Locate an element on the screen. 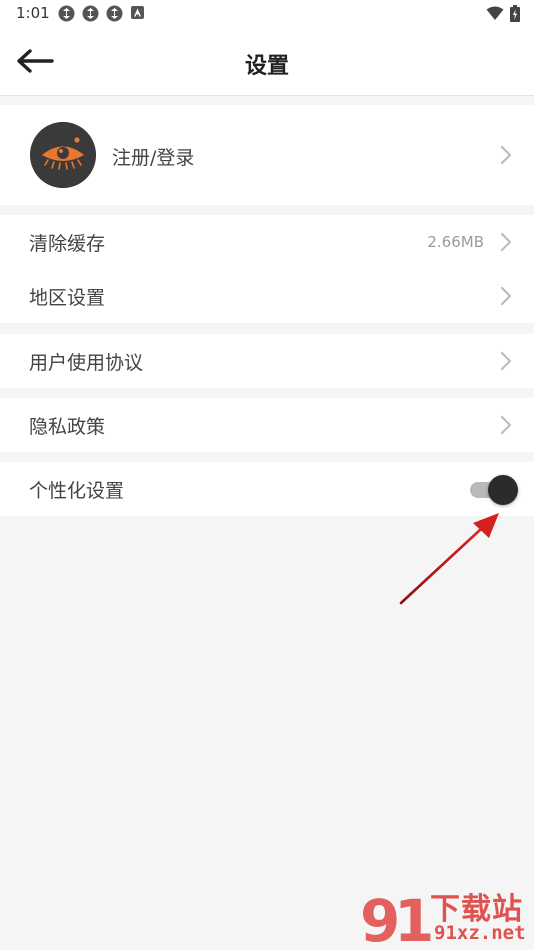 This screenshot has width=534, height=950. svg-text: 1 is located at coordinates (414, 918).